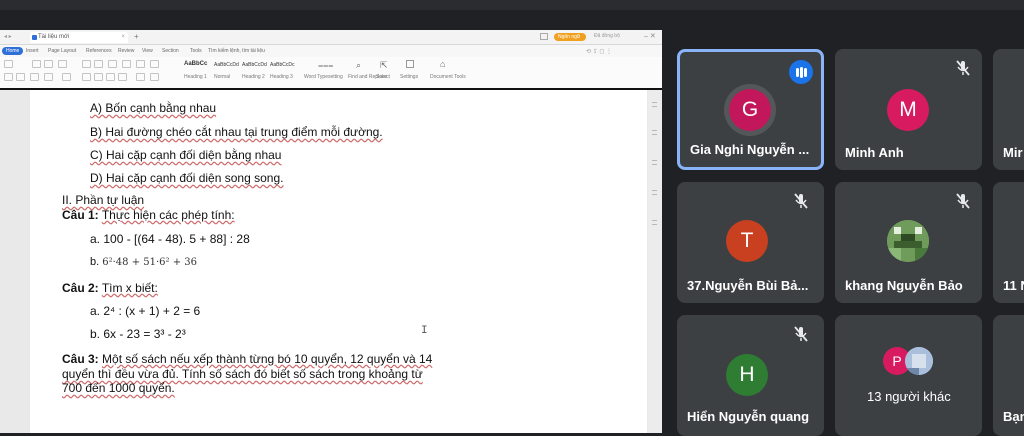  Describe the element at coordinates (147, 51) in the screenshot. I see `menu-view: View` at that location.